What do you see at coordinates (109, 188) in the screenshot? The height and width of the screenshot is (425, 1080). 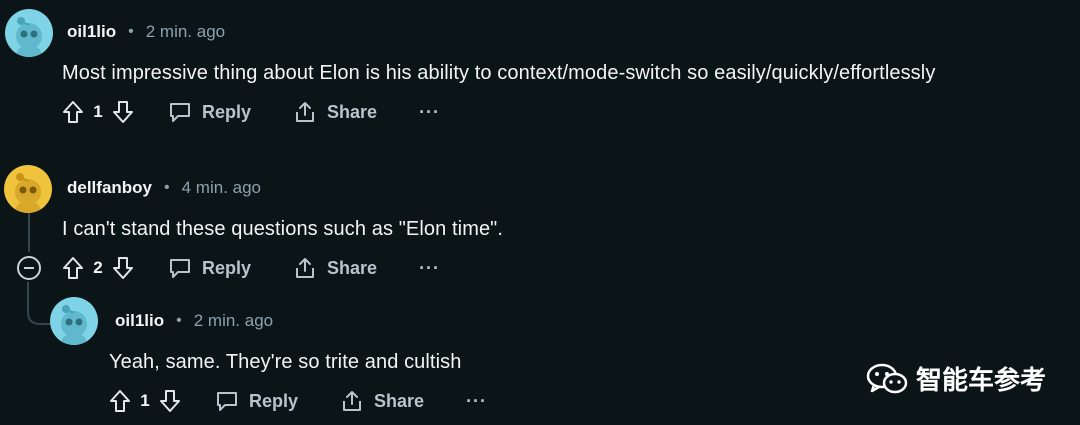 I see `username: dellfanboy` at bounding box center [109, 188].